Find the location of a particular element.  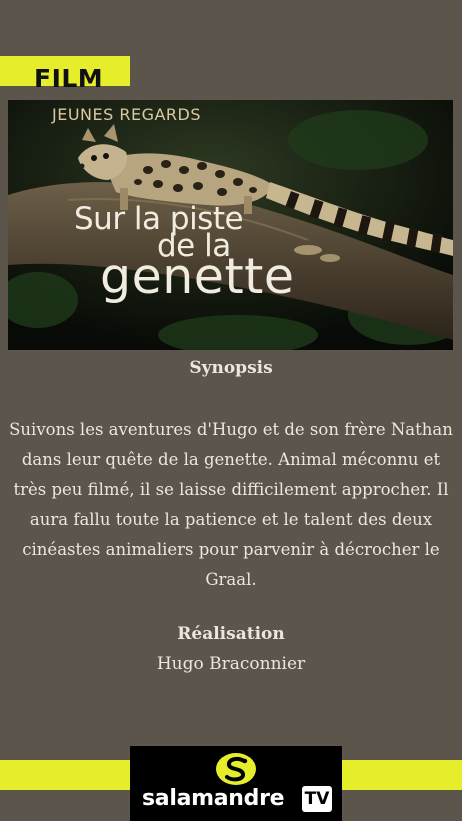

poster-title-line3: genette is located at coordinates (197, 276).